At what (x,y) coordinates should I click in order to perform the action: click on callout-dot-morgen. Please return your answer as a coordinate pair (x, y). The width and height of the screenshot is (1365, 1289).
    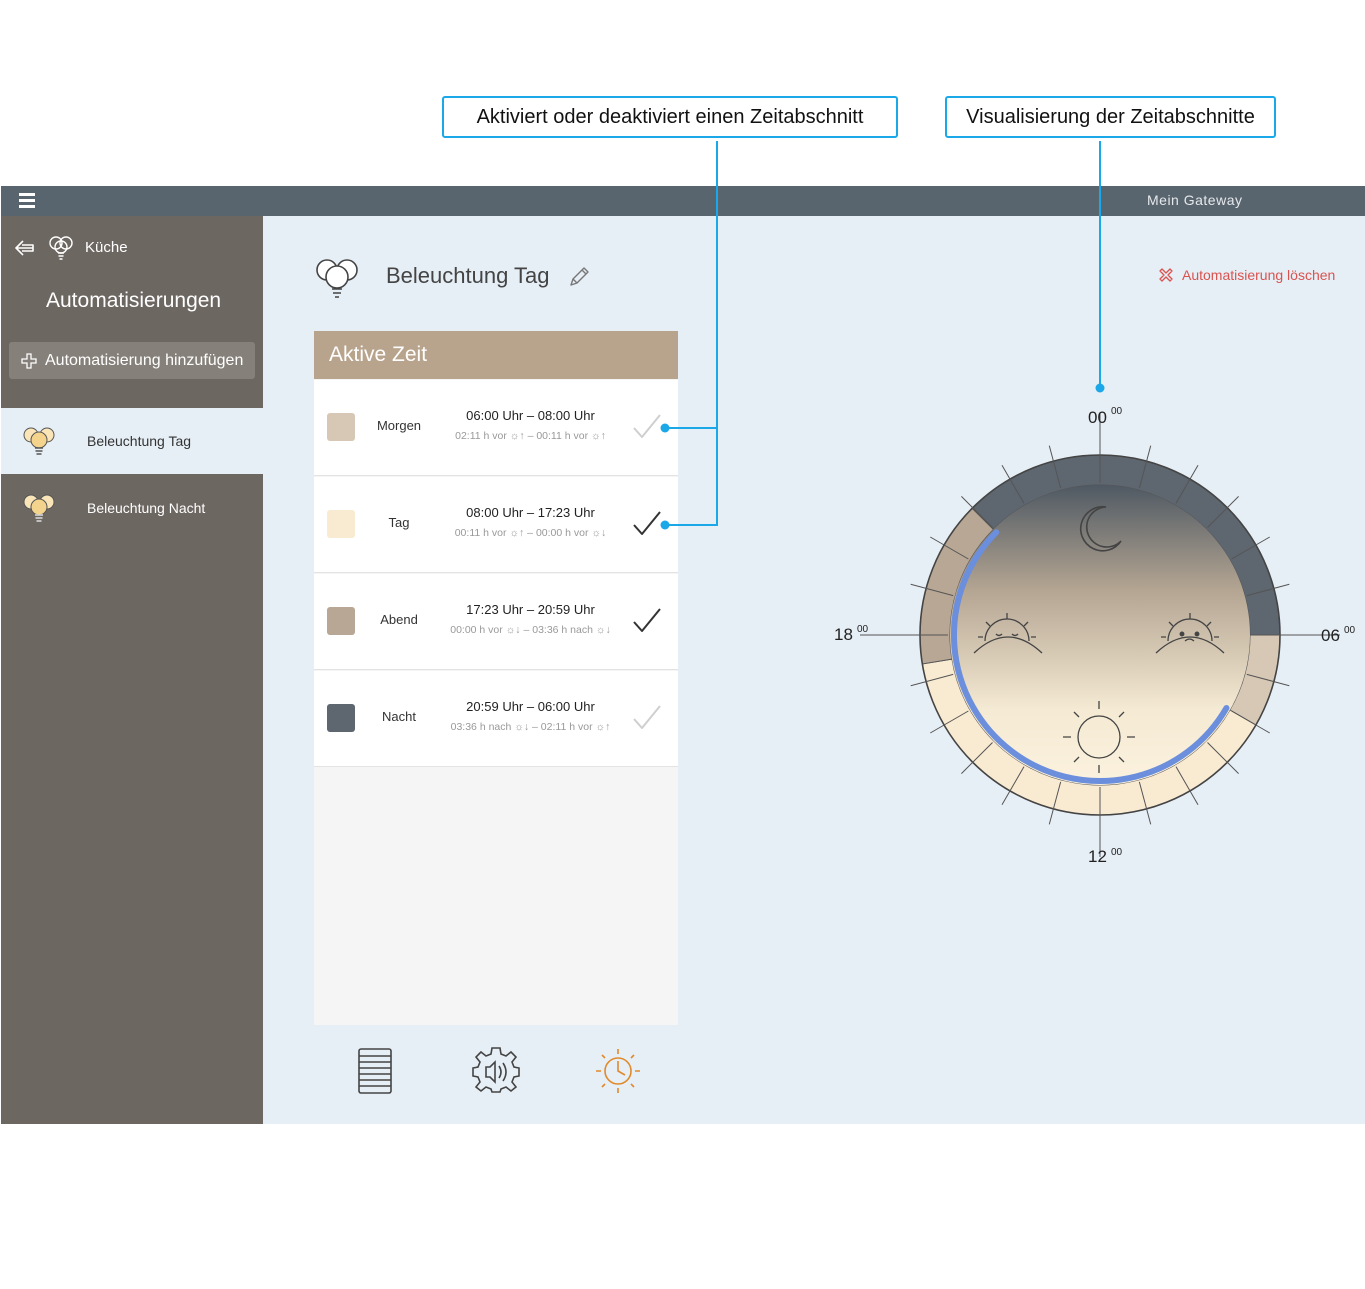
    Looking at the image, I should click on (665, 428).